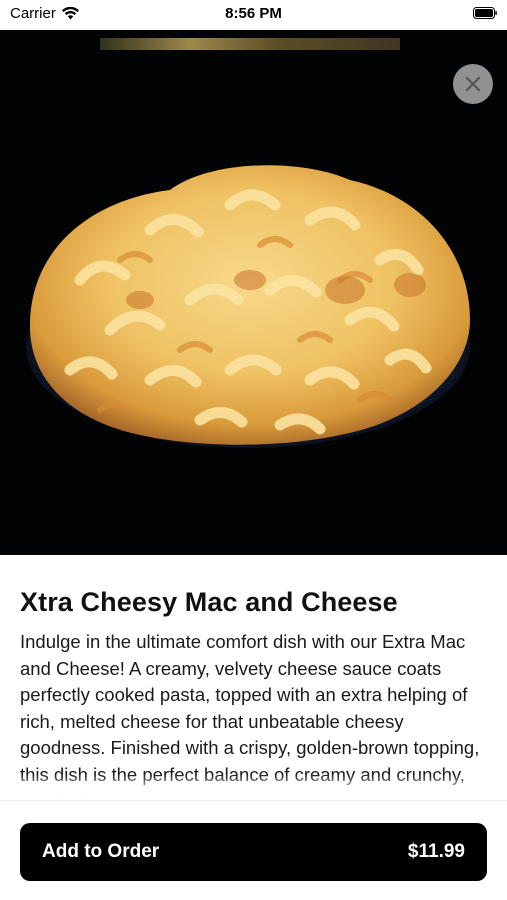  I want to click on item-price: $11.99, so click(436, 851).